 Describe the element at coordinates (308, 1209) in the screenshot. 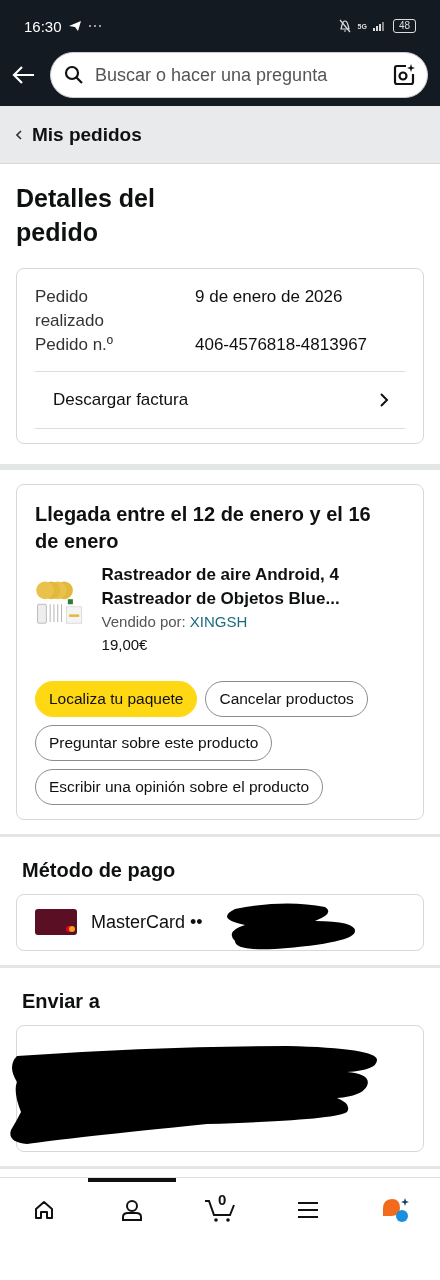

I see `menu-icon` at that location.